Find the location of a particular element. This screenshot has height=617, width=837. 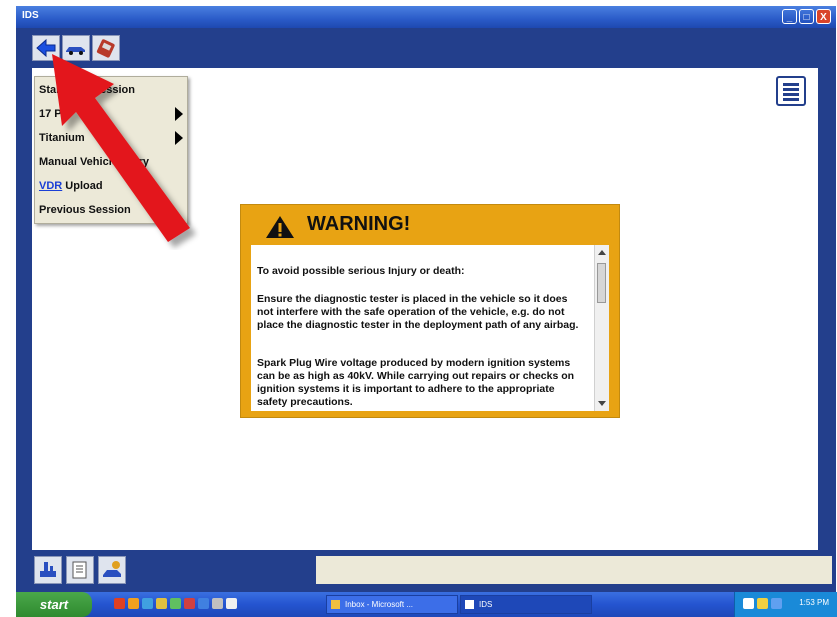

documents-icon is located at coordinates (79, 570).